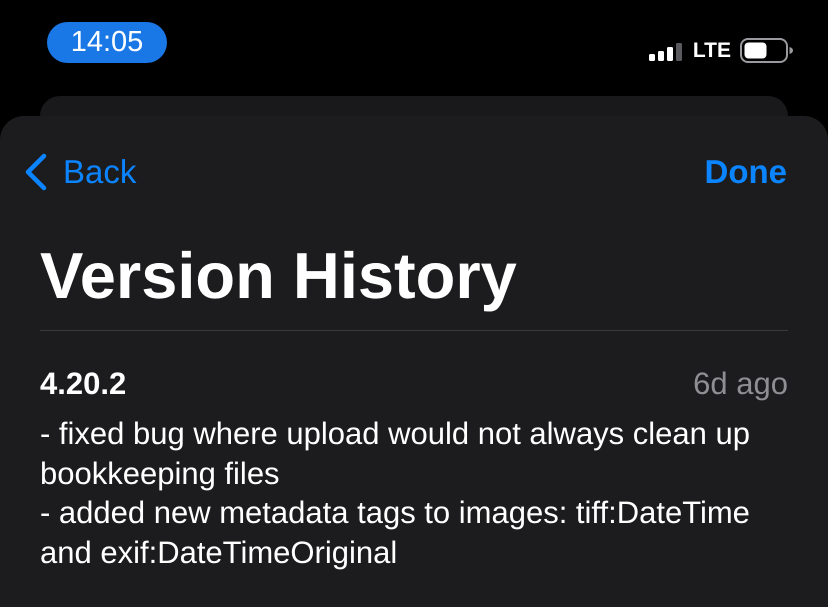 This screenshot has width=828, height=607. What do you see at coordinates (80, 172) in the screenshot?
I see `back-button: Back` at bounding box center [80, 172].